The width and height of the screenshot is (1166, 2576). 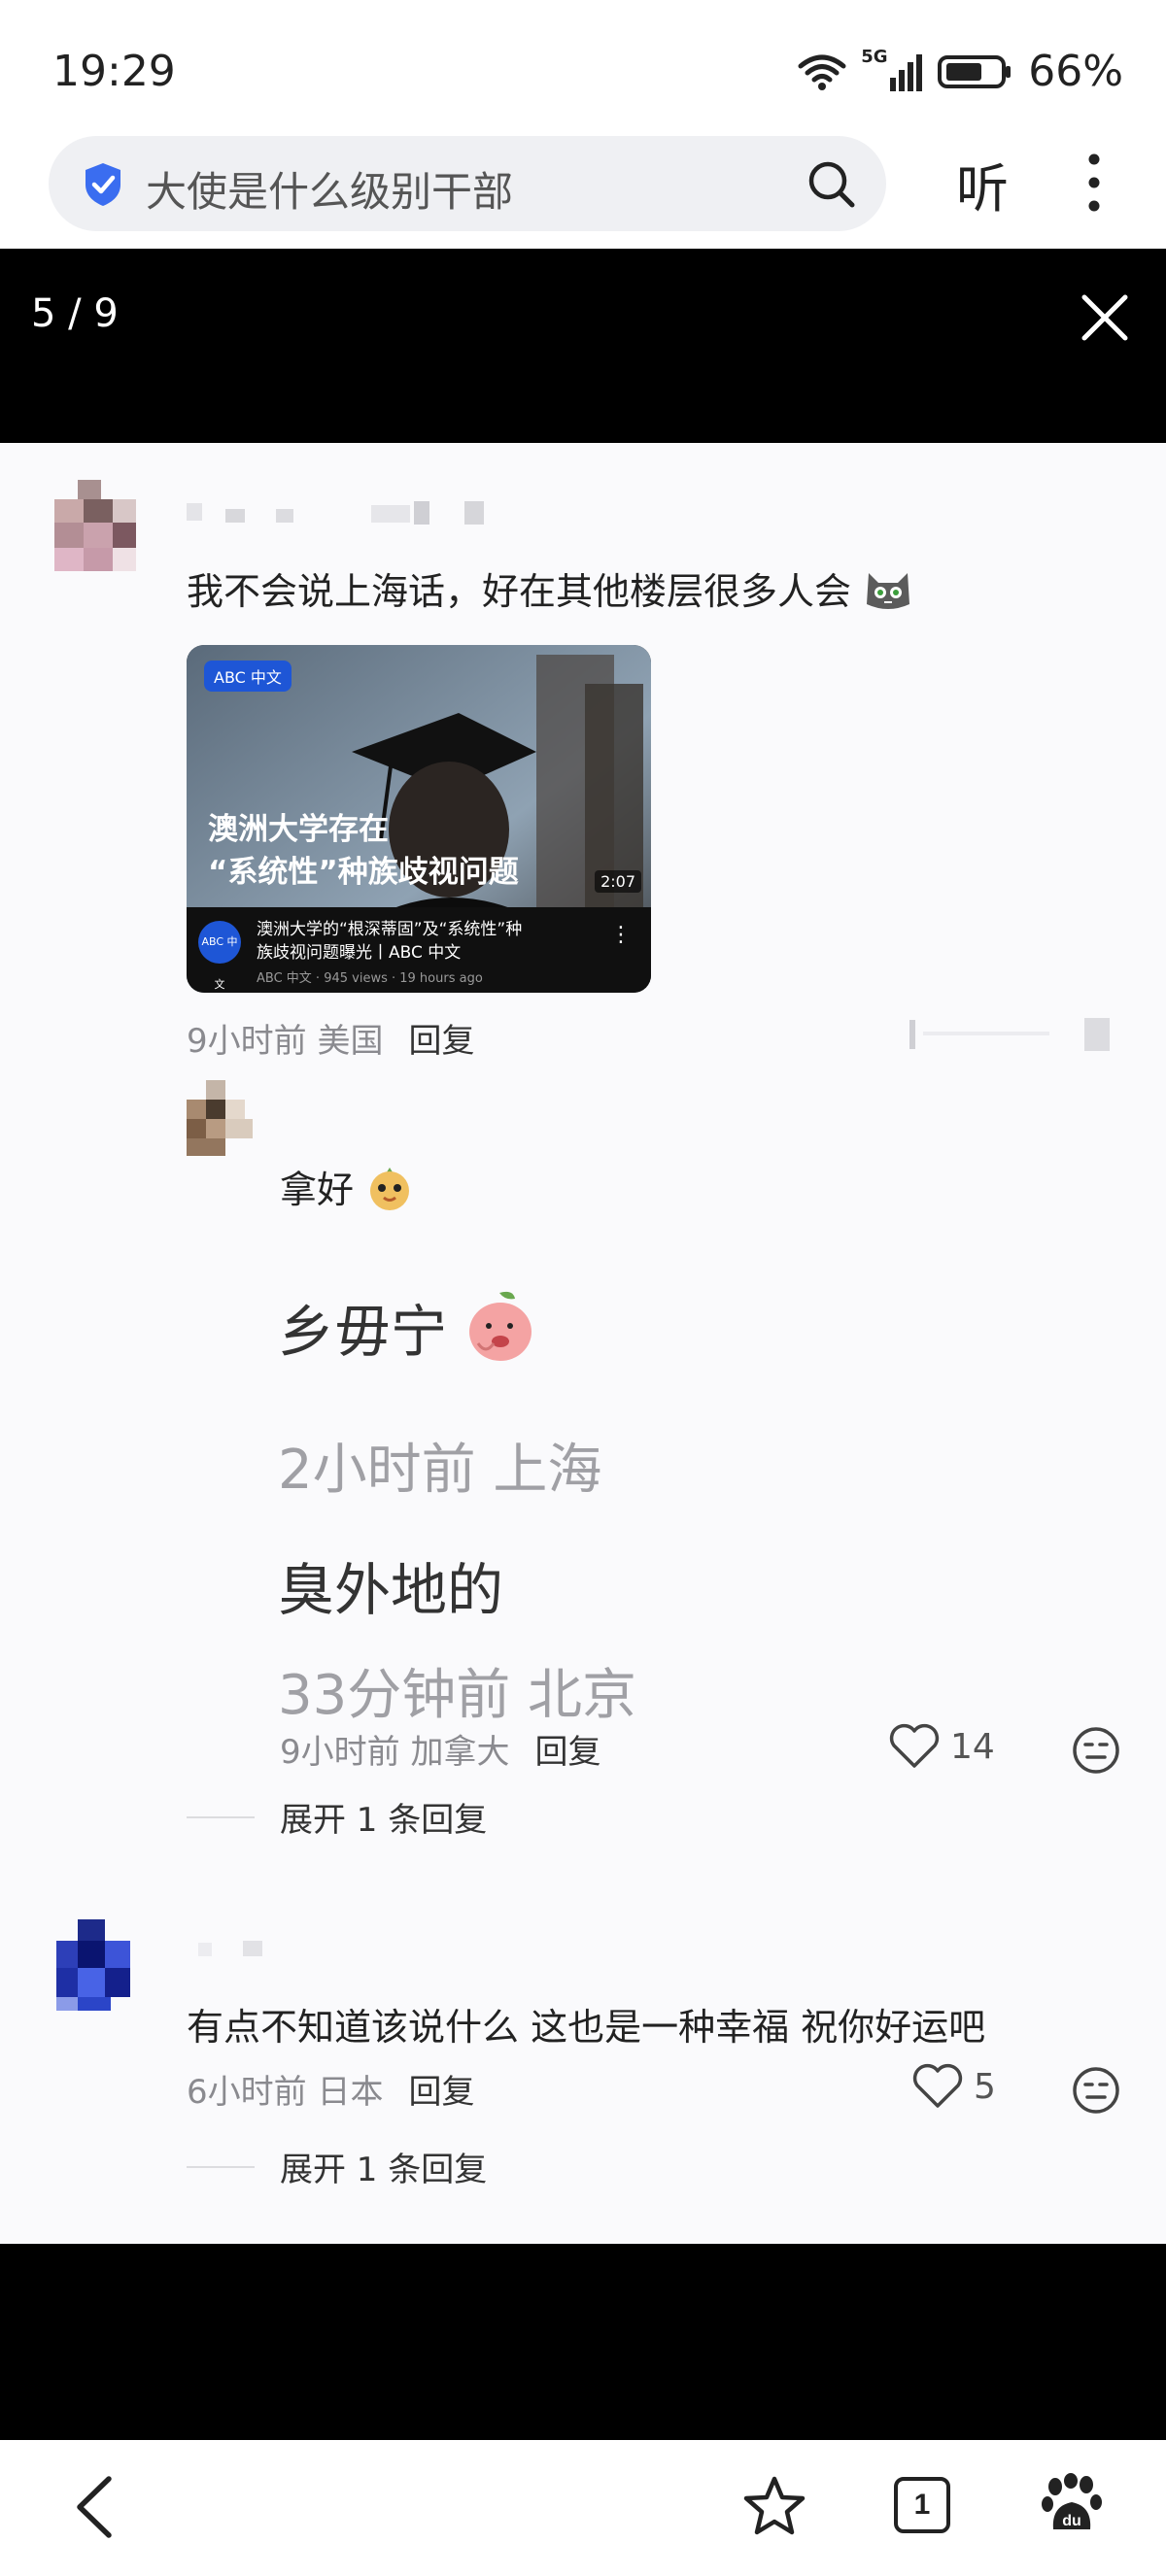 I want to click on creature-emoji-icon, so click(x=390, y=1189).